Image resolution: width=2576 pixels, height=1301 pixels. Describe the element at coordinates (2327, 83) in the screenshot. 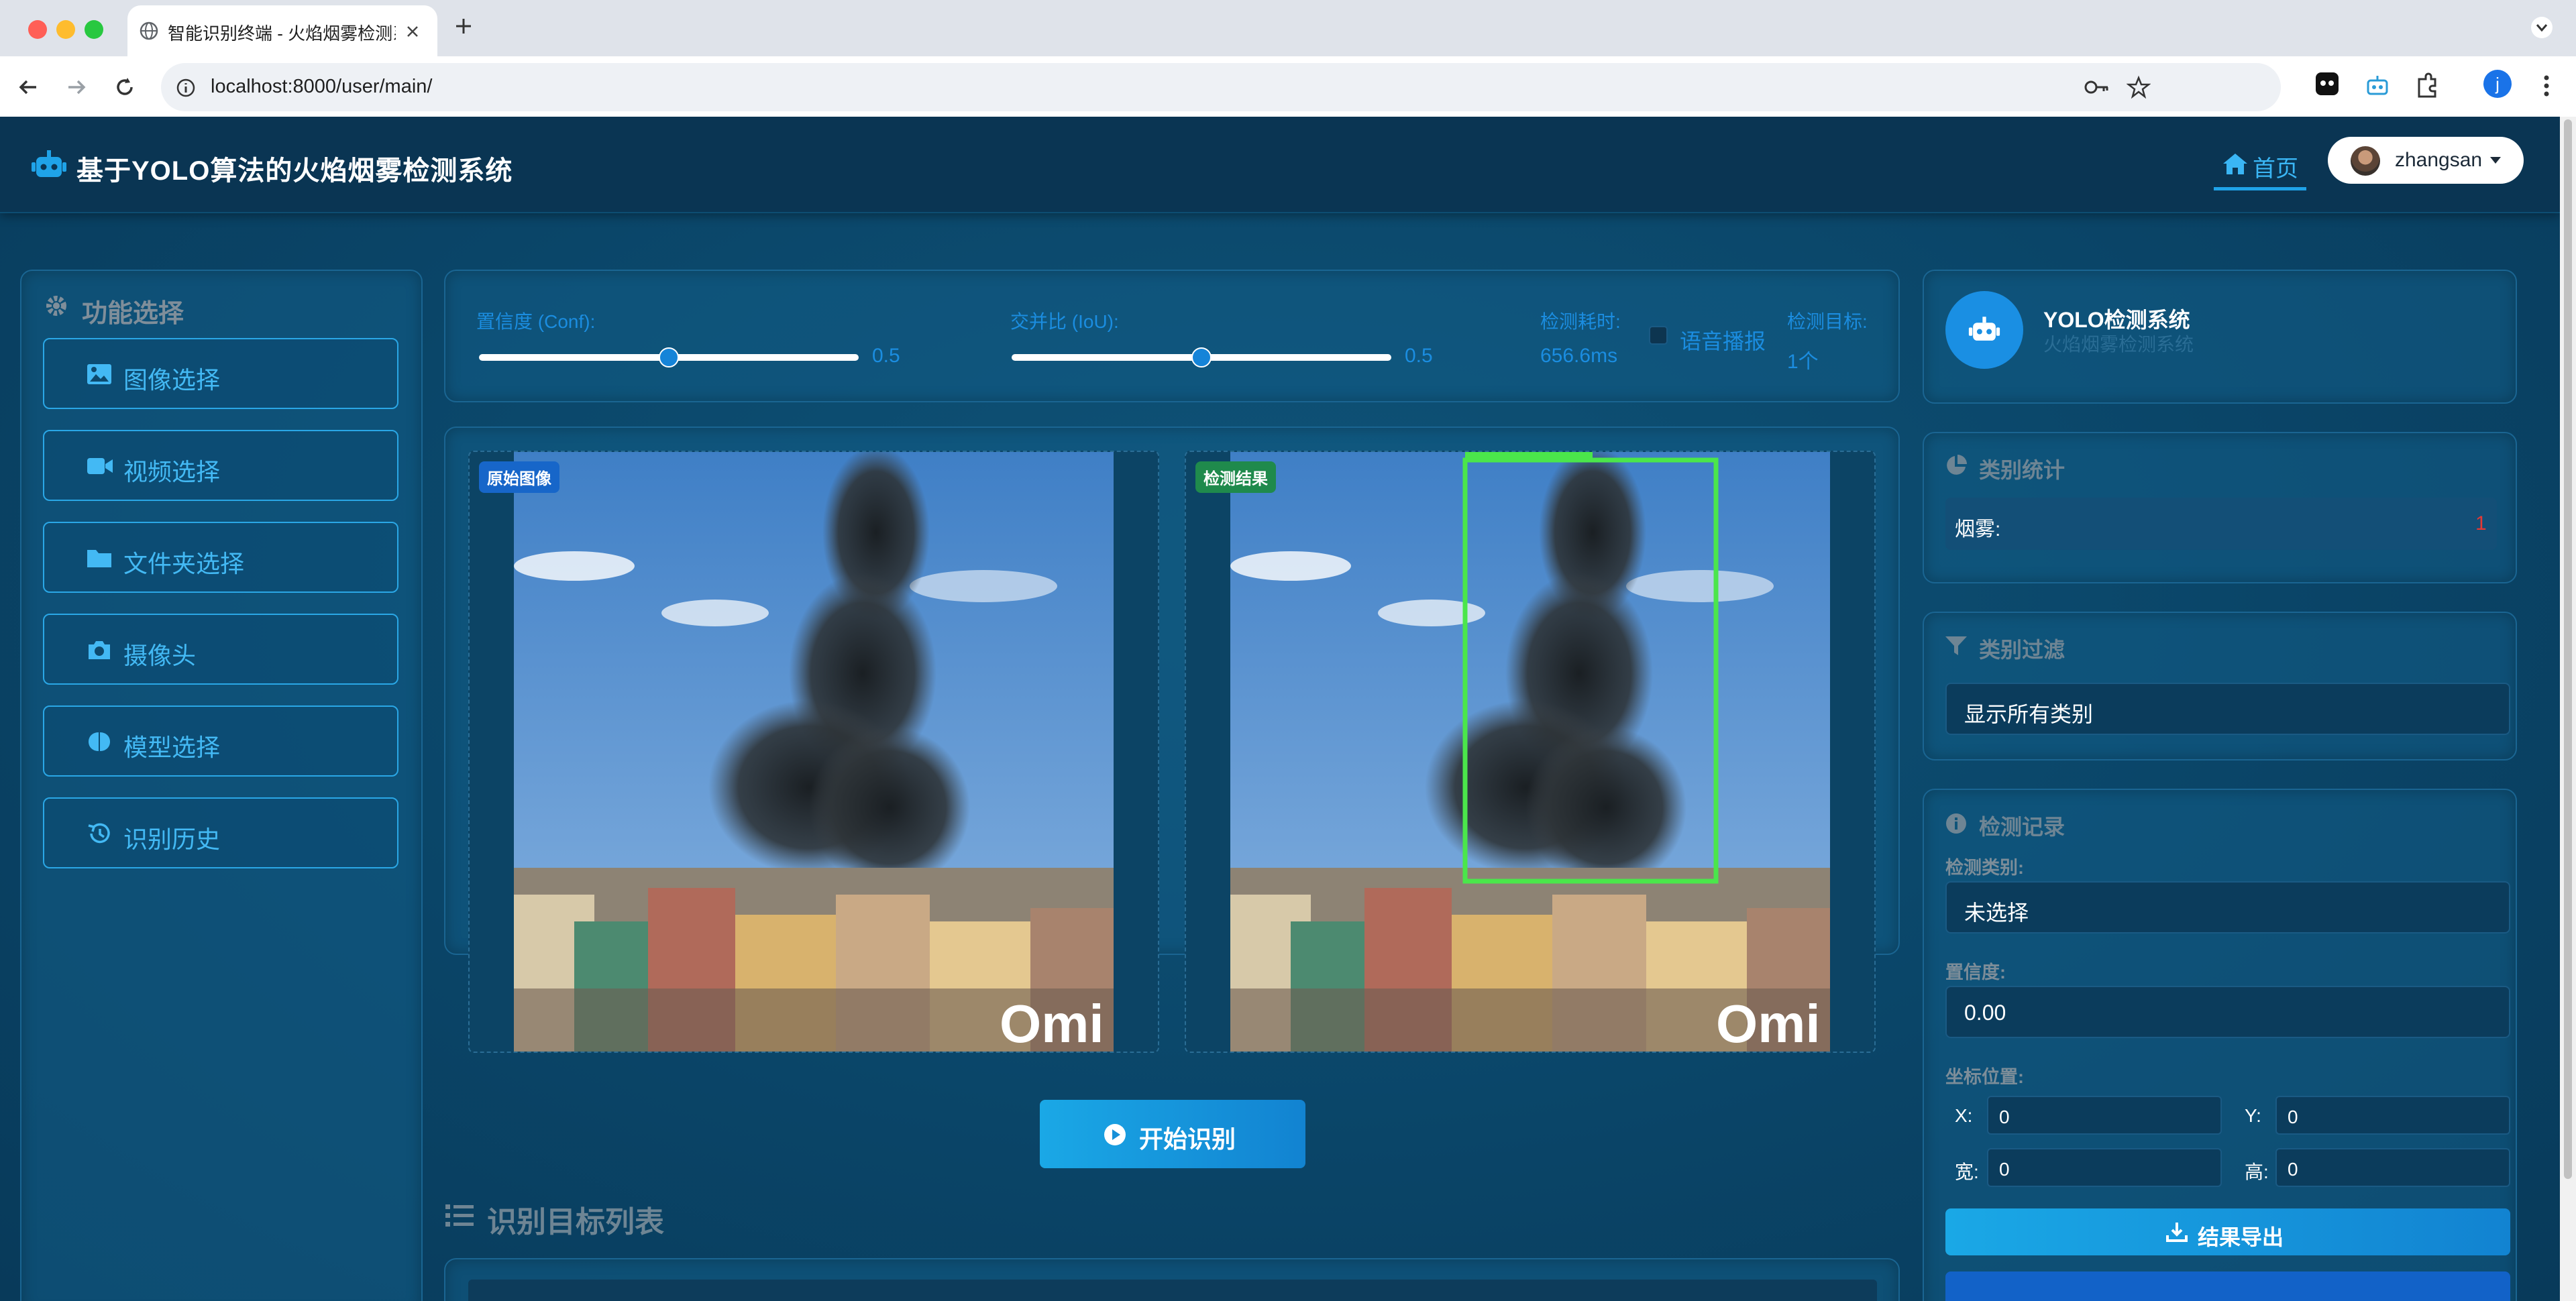

I see `extension-icon` at that location.